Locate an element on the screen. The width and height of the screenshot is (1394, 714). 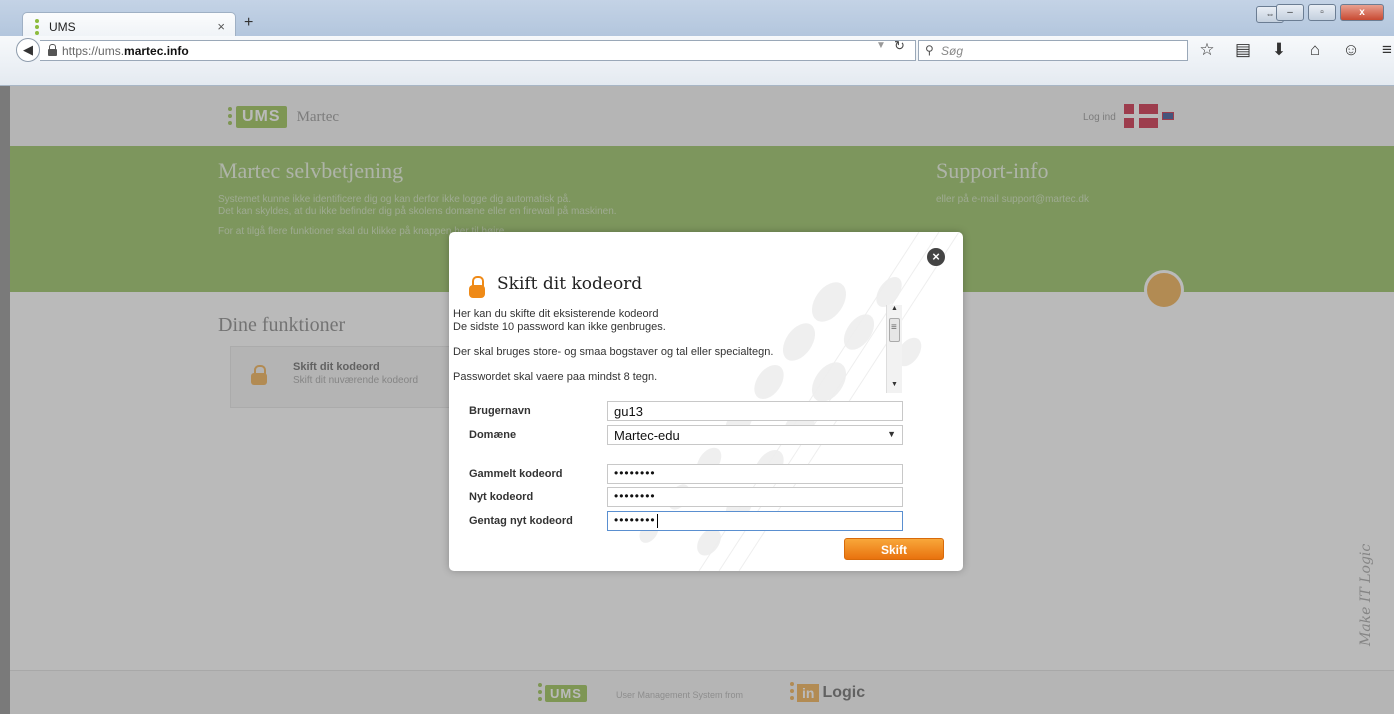
text-caret is located at coordinates (657, 520).